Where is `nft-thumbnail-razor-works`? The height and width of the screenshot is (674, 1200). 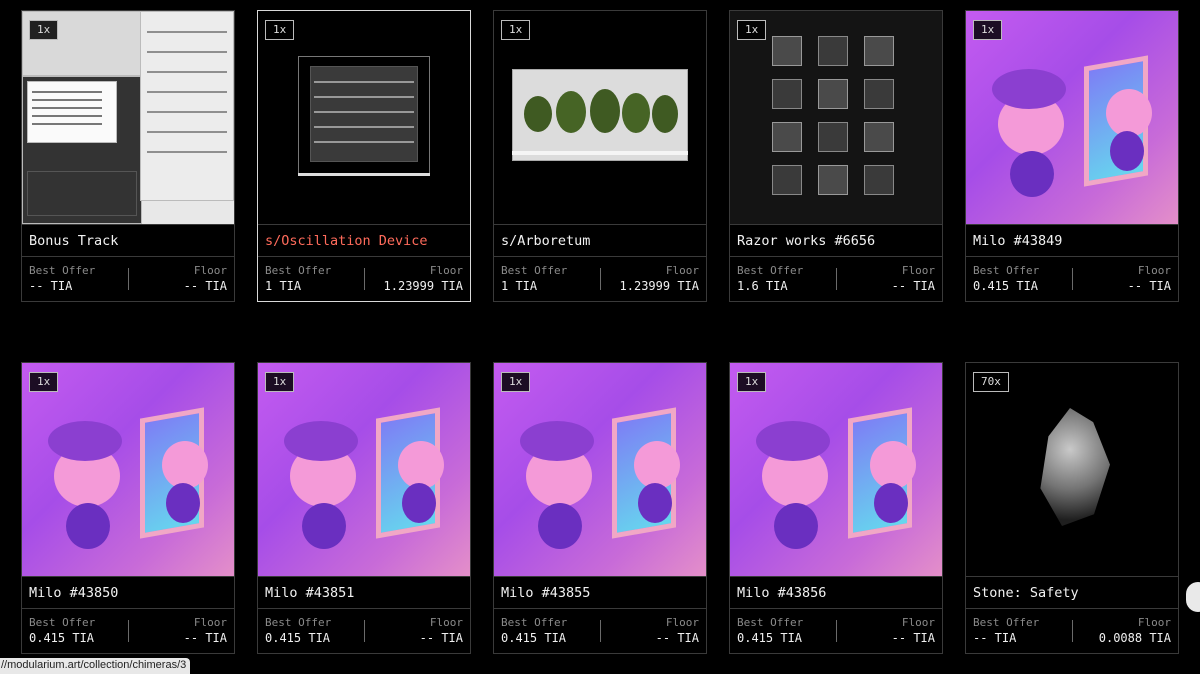
nft-thumbnail-razor-works is located at coordinates (836, 117).